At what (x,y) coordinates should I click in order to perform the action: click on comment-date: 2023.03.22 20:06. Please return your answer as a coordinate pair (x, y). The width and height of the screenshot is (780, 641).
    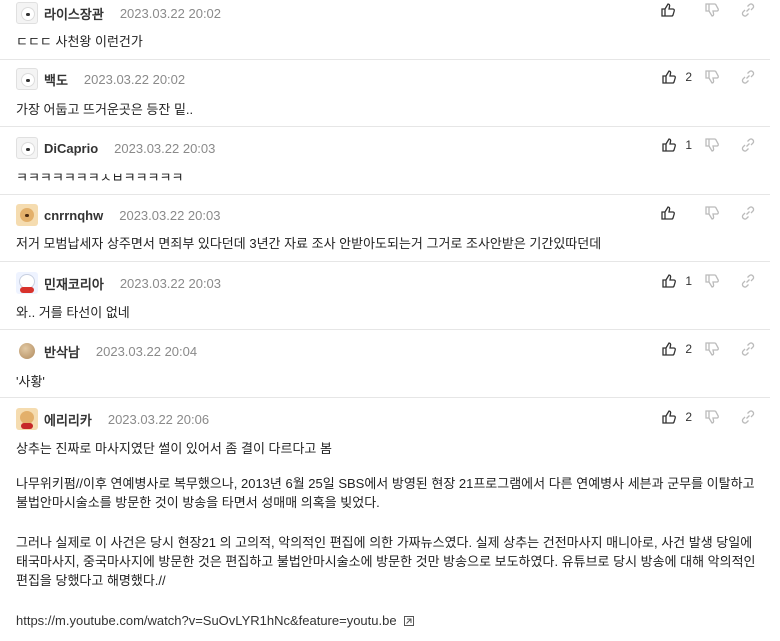
    Looking at the image, I should click on (158, 419).